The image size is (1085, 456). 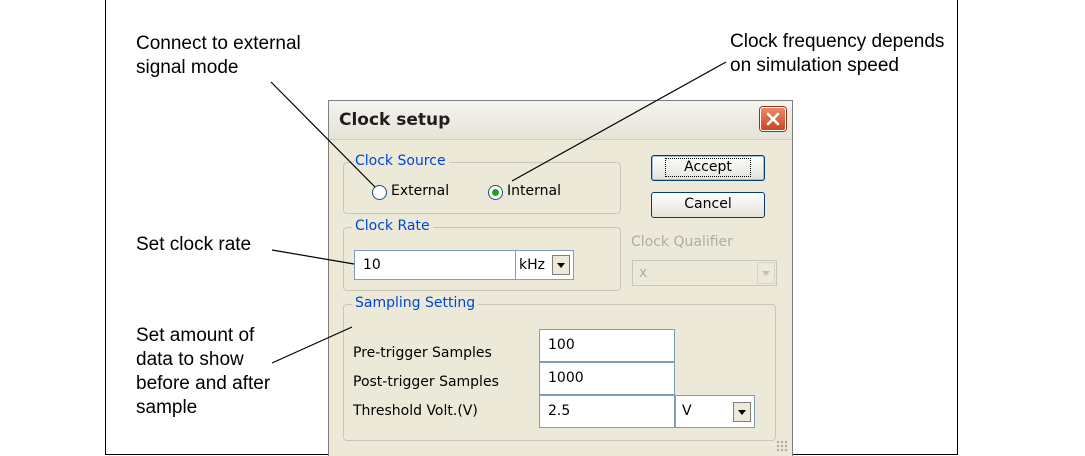 I want to click on internal-radio, so click(x=495, y=192).